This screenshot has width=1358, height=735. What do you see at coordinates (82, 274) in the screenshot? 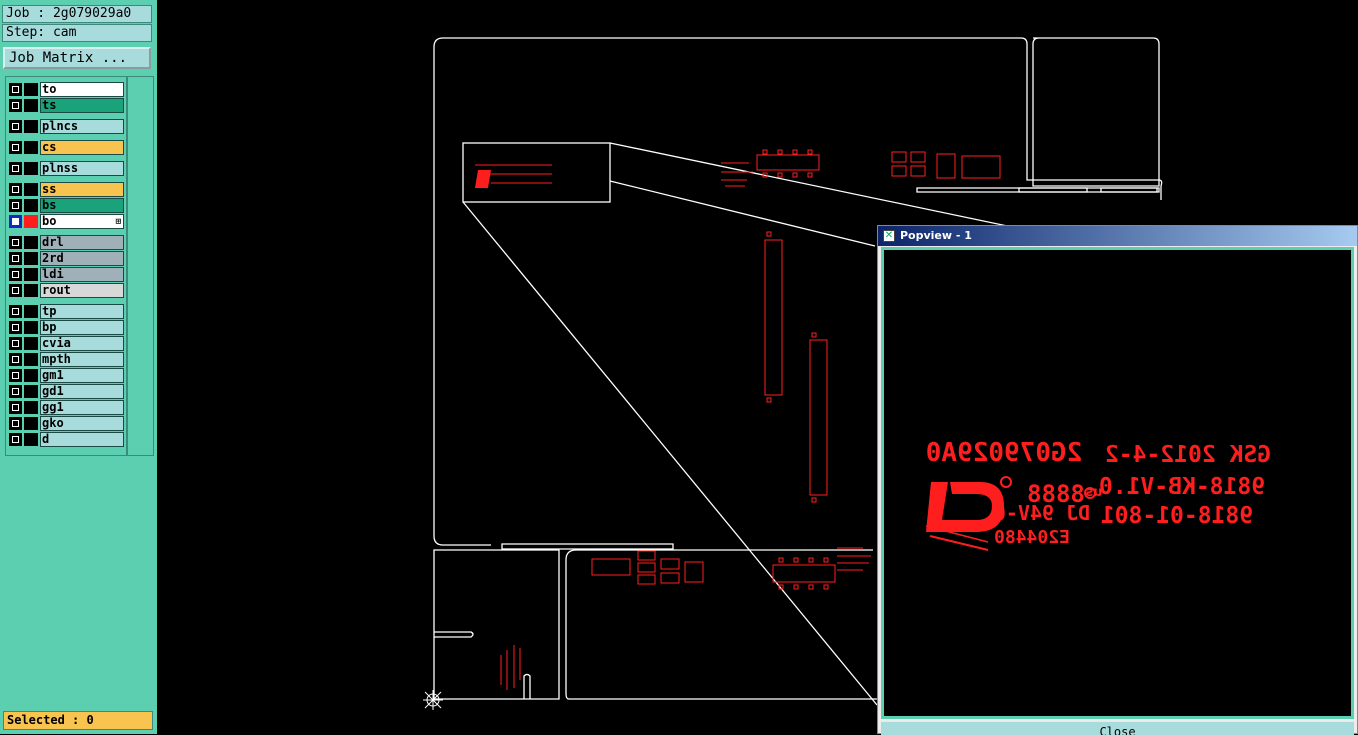
I see `layer-name-ldi: ldi` at bounding box center [82, 274].